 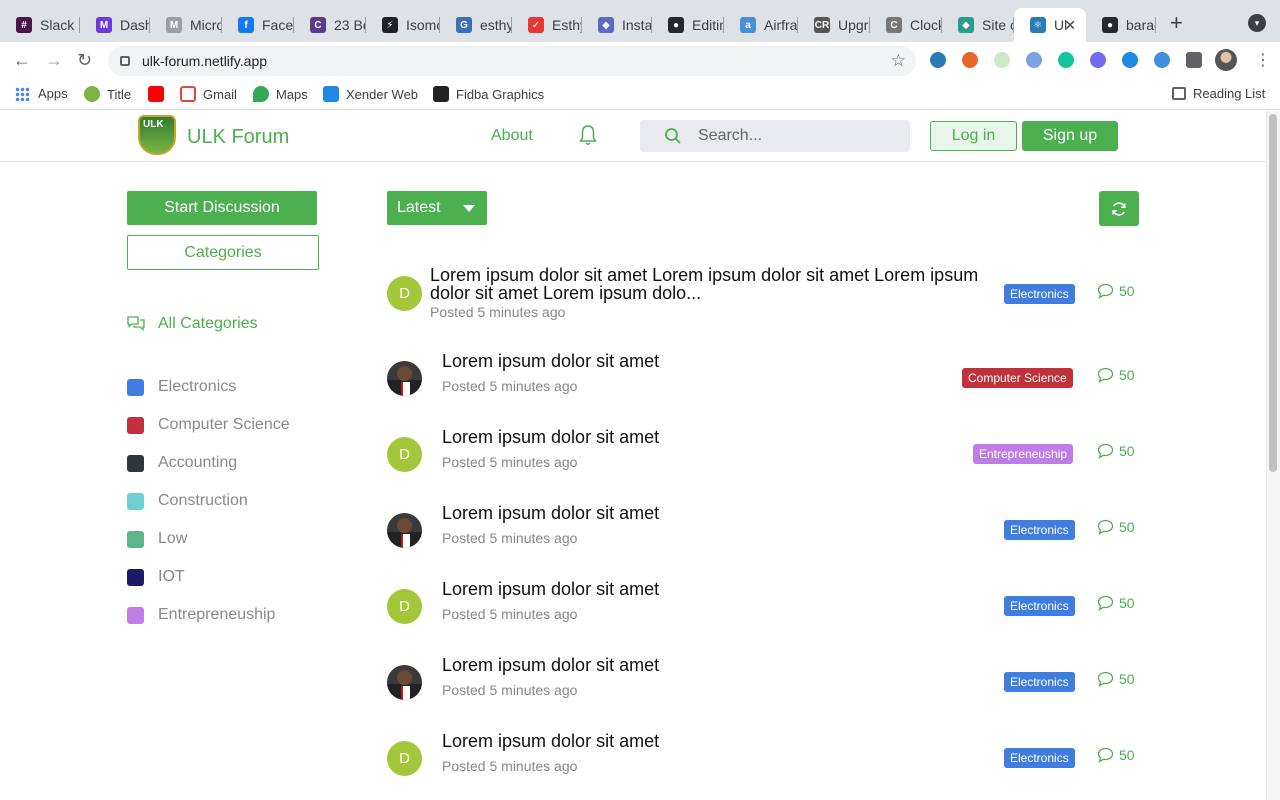 What do you see at coordinates (588, 135) in the screenshot?
I see `notification-bell-icon` at bounding box center [588, 135].